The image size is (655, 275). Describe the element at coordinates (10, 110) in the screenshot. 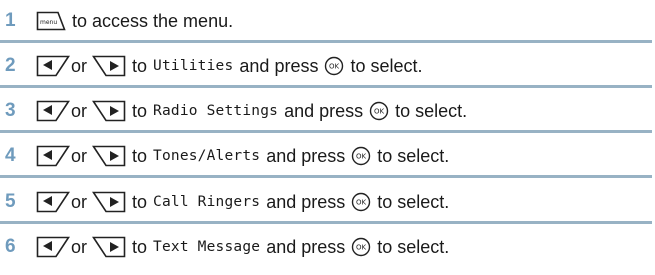

I see `step-number: 3` at that location.